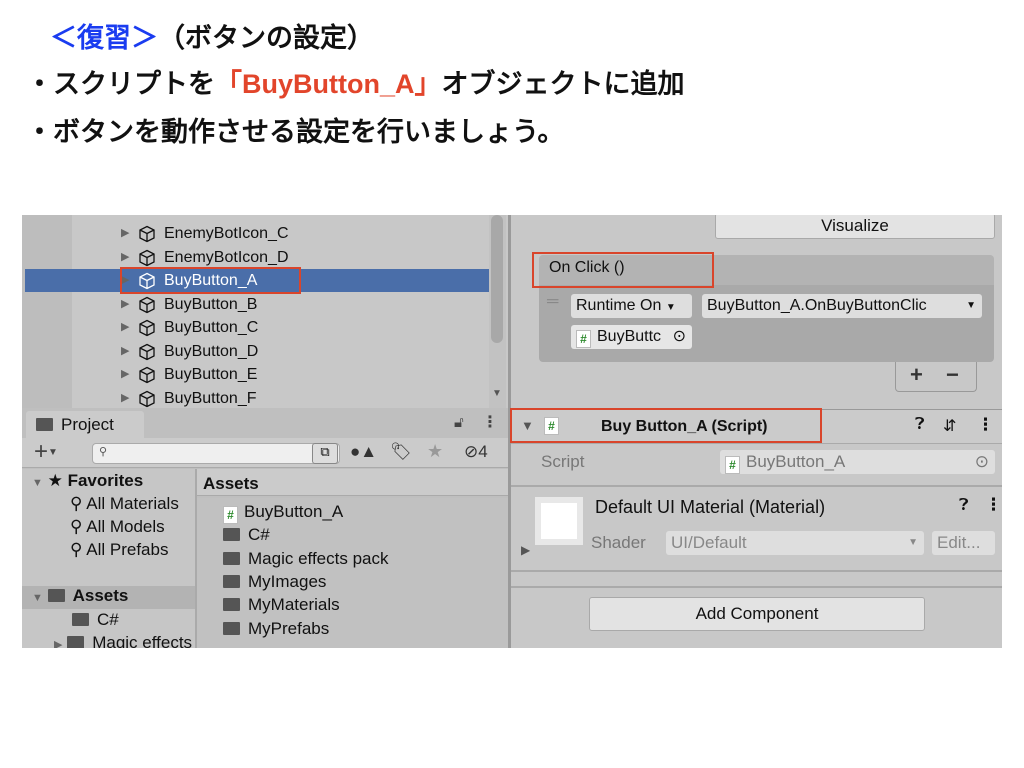  What do you see at coordinates (210, 398) in the screenshot?
I see `item-label: BuyButton_F` at bounding box center [210, 398].